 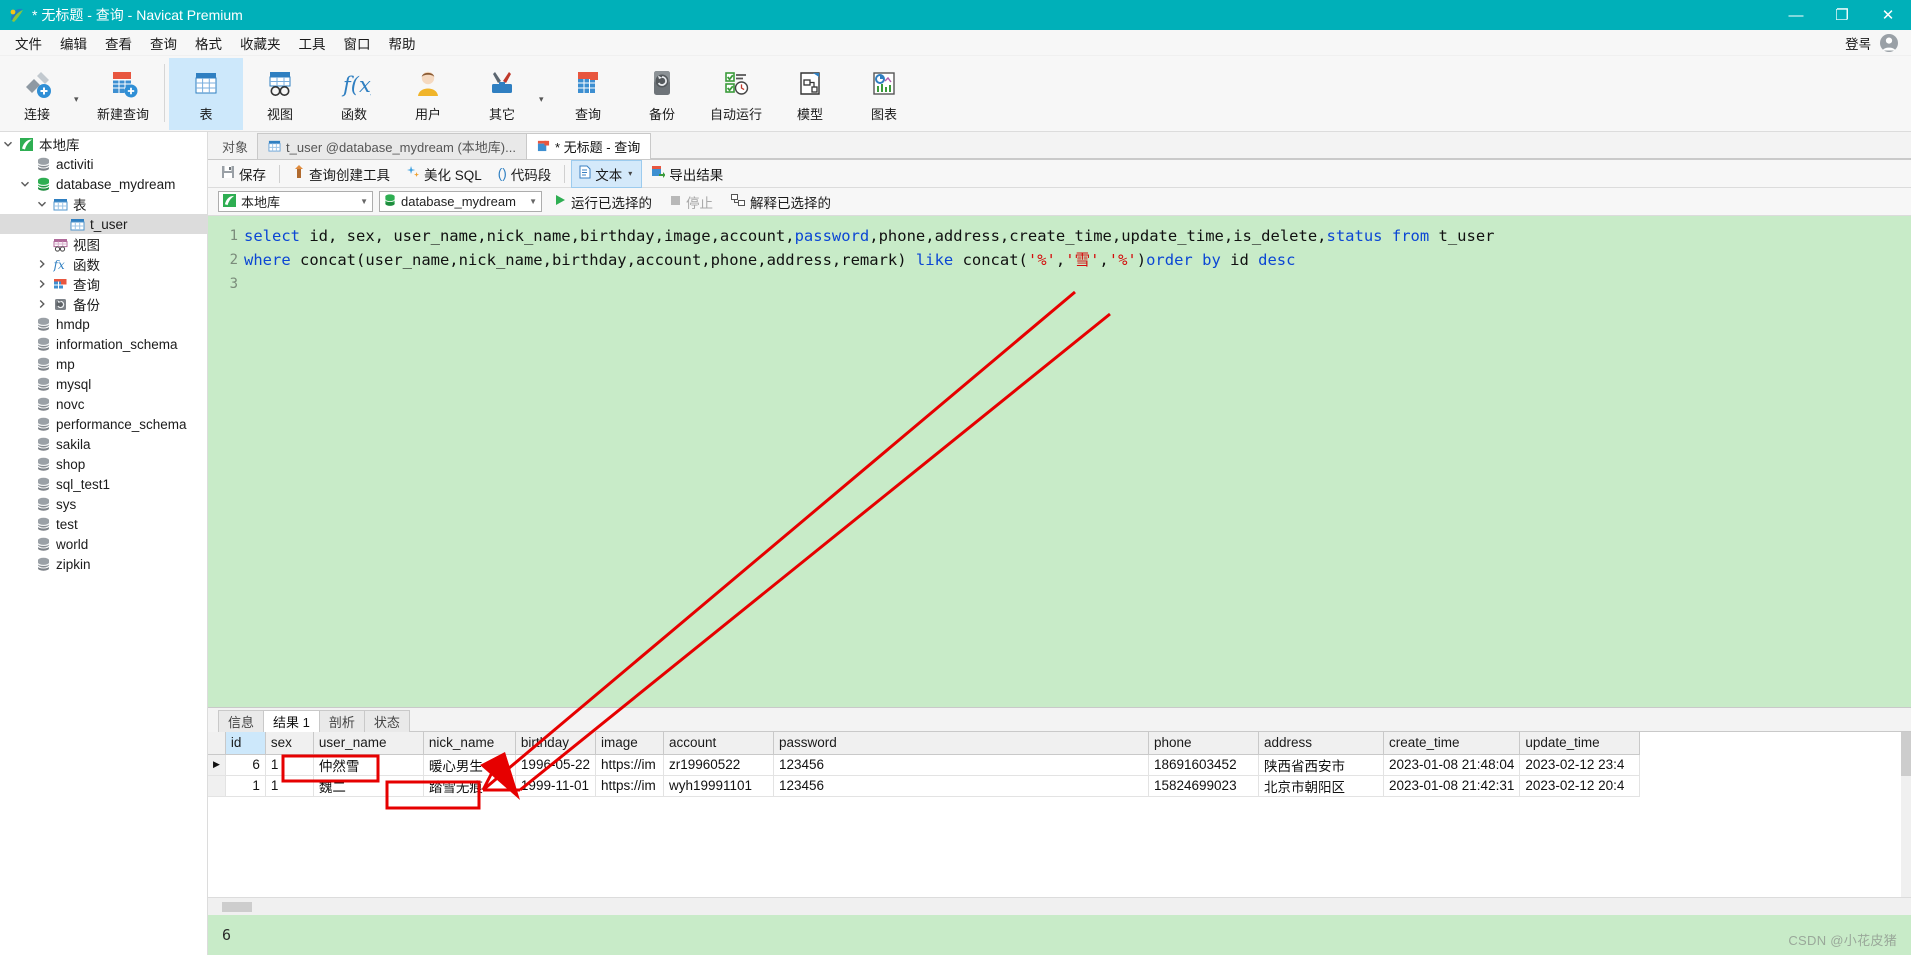 I want to click on menu-file: 文件, so click(x=28, y=43).